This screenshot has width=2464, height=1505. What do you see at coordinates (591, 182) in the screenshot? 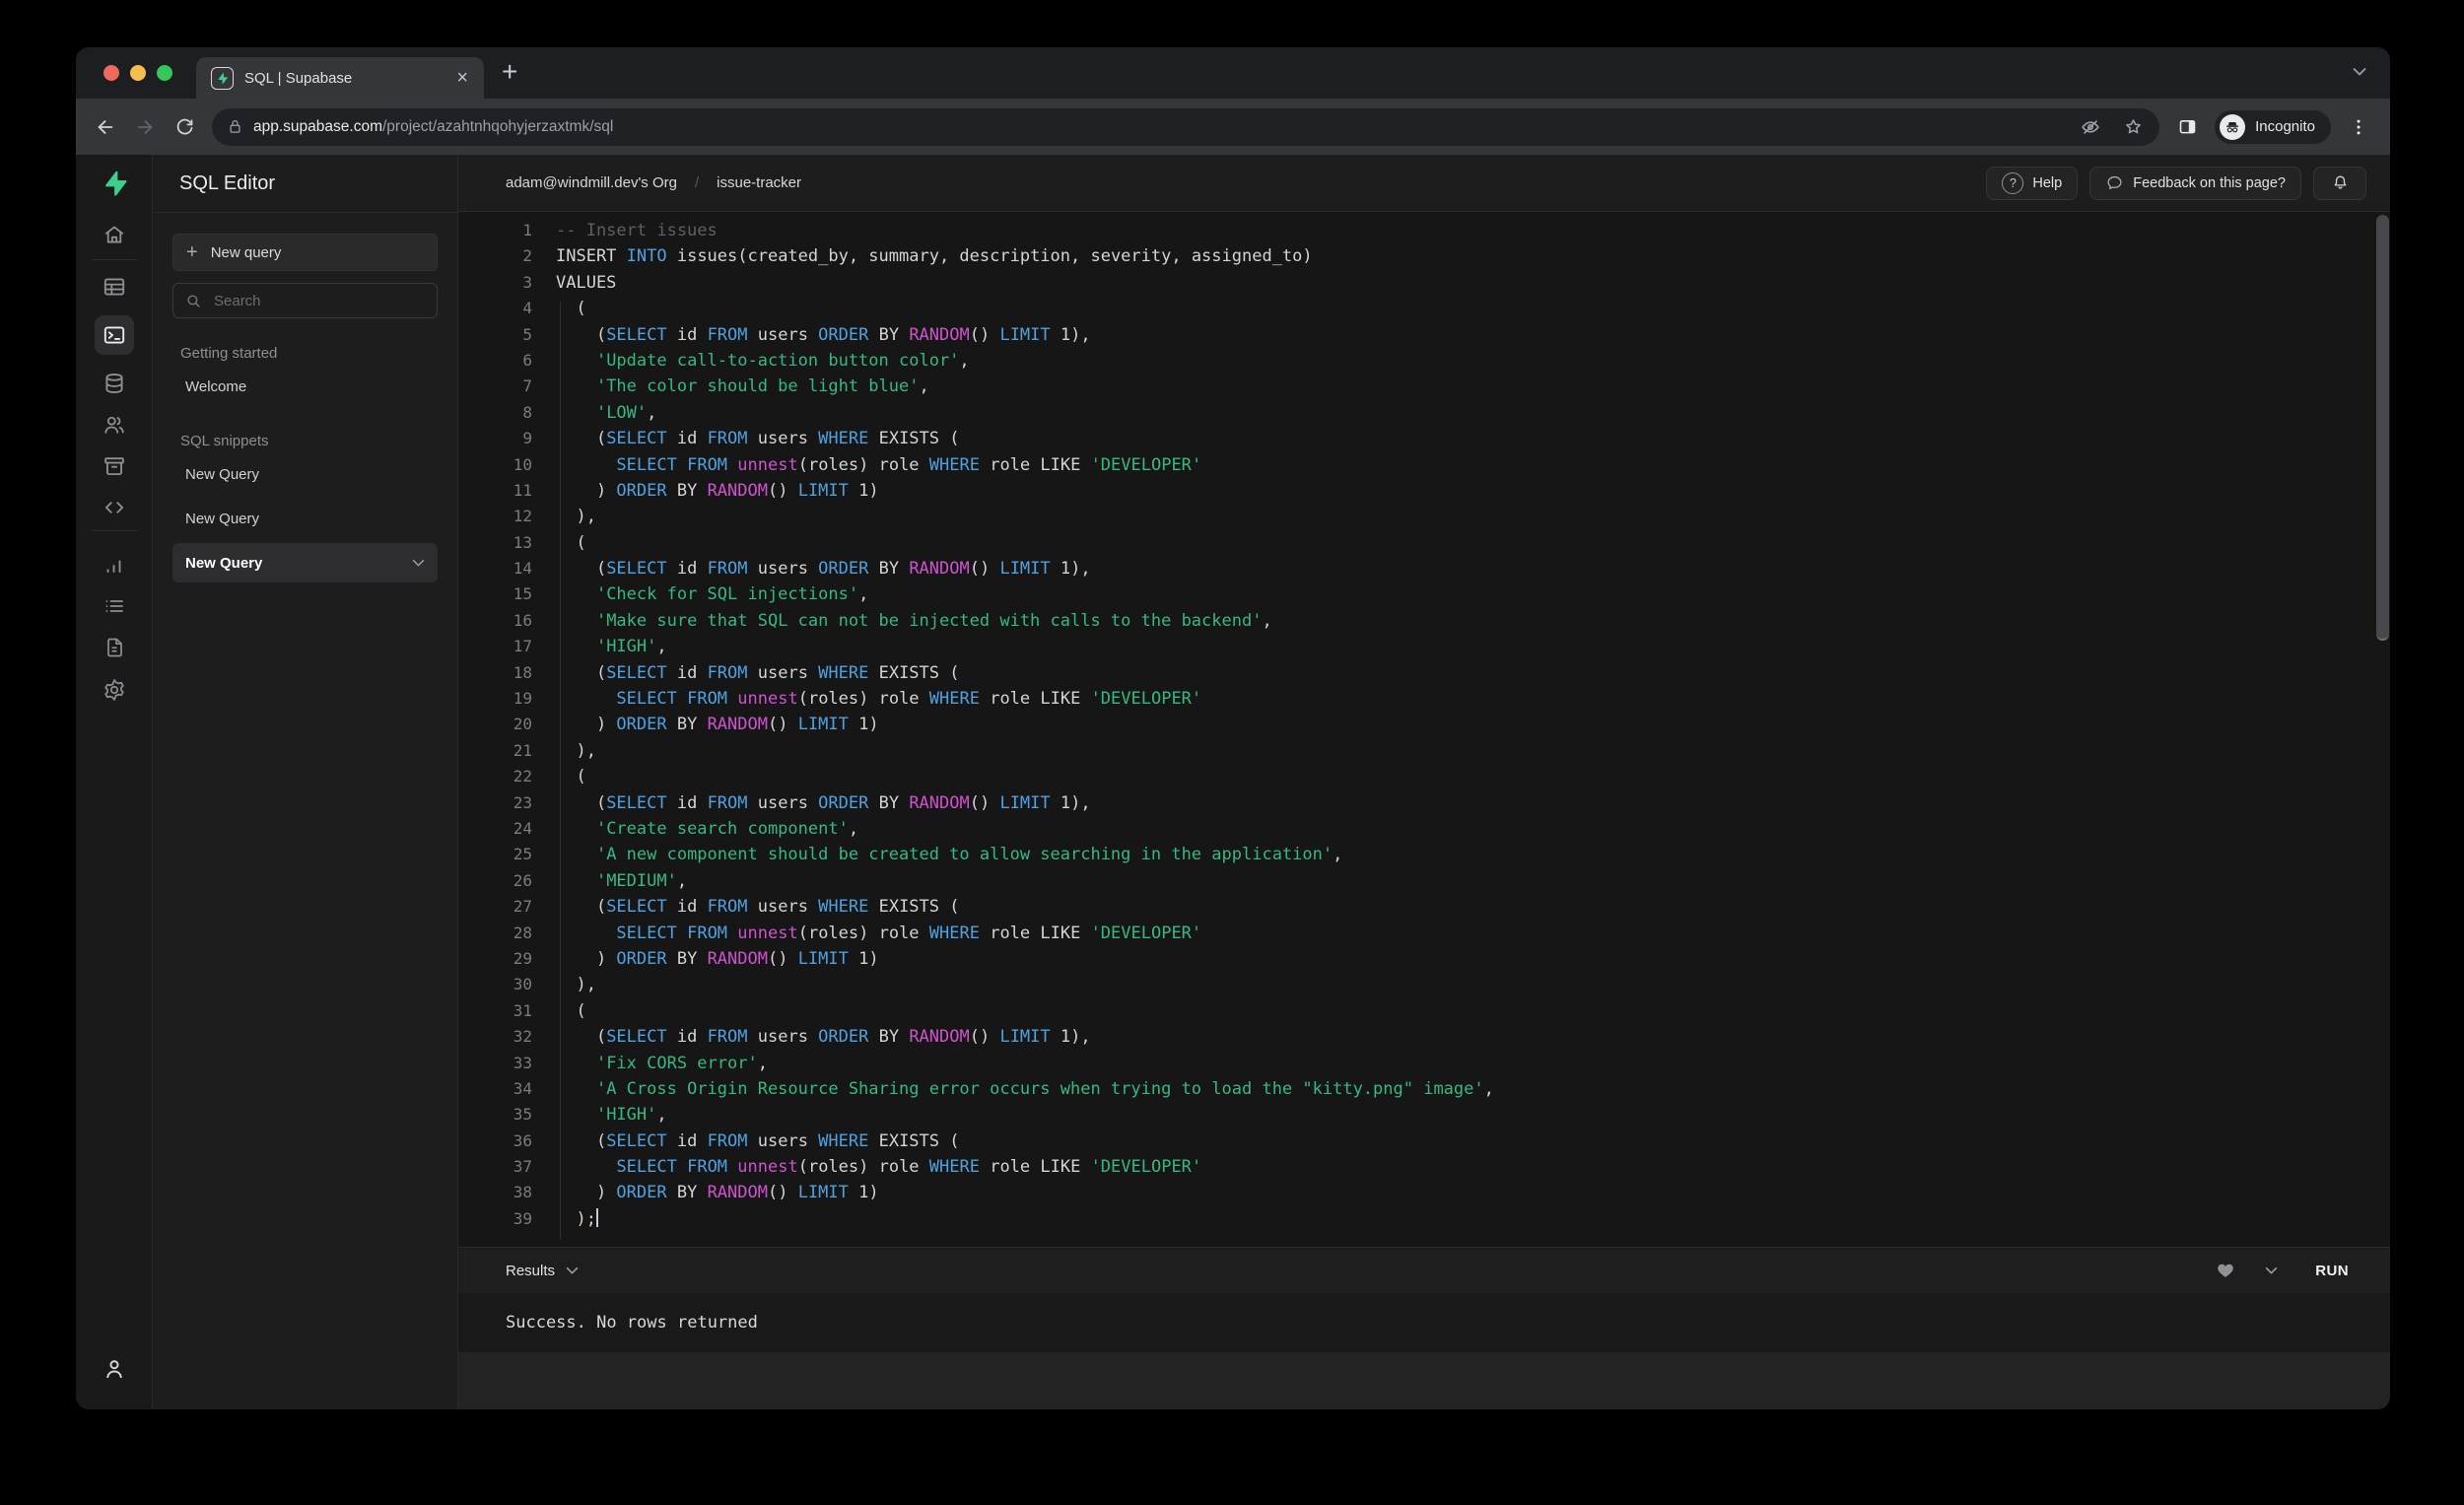
I see `breadcrumb-org: adam@windmill.dev's Org` at bounding box center [591, 182].